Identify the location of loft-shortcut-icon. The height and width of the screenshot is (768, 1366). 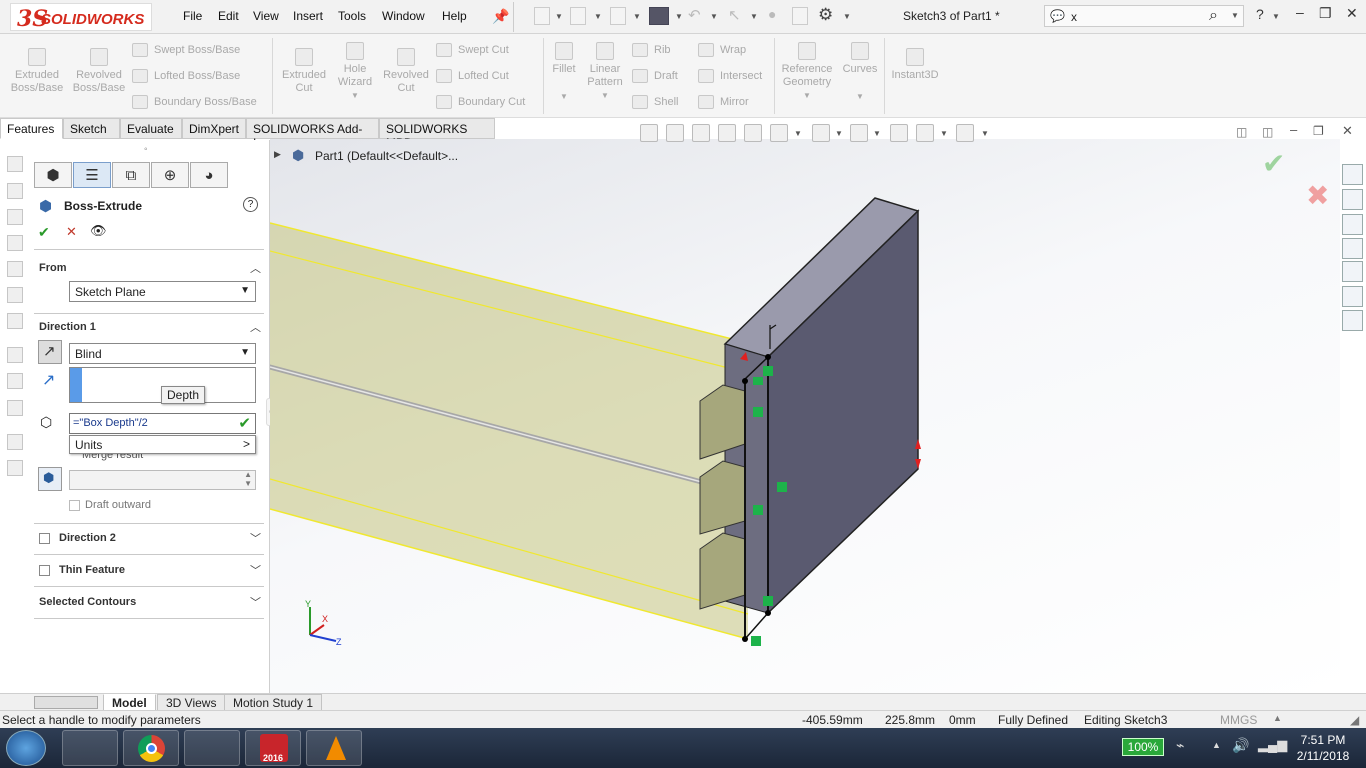
(15, 243).